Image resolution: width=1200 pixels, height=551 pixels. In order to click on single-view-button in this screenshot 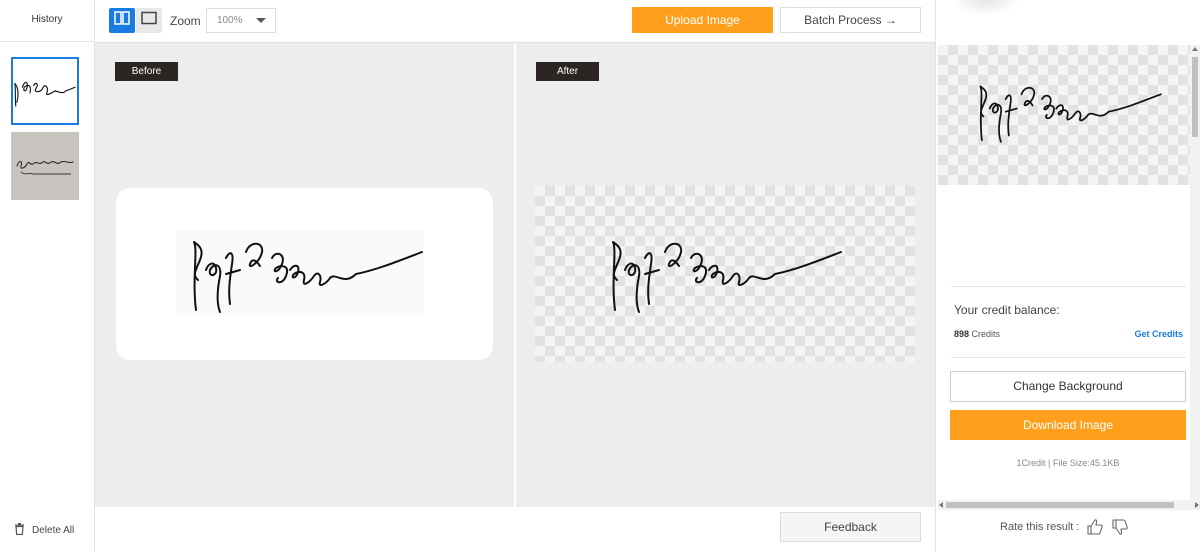, I will do `click(149, 20)`.